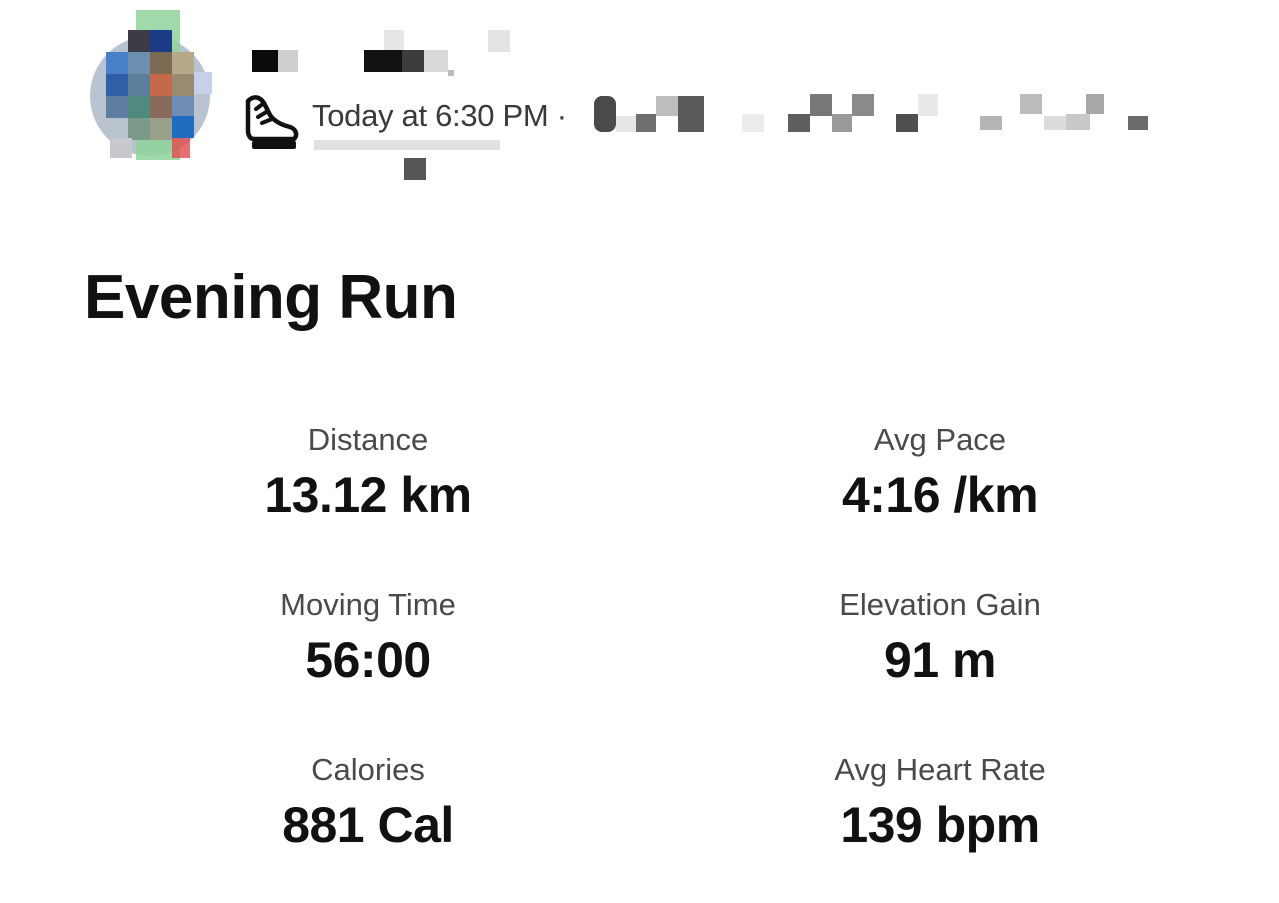 The height and width of the screenshot is (903, 1279). I want to click on activity-timestamp: Today at 6:30 PM ·, so click(439, 115).